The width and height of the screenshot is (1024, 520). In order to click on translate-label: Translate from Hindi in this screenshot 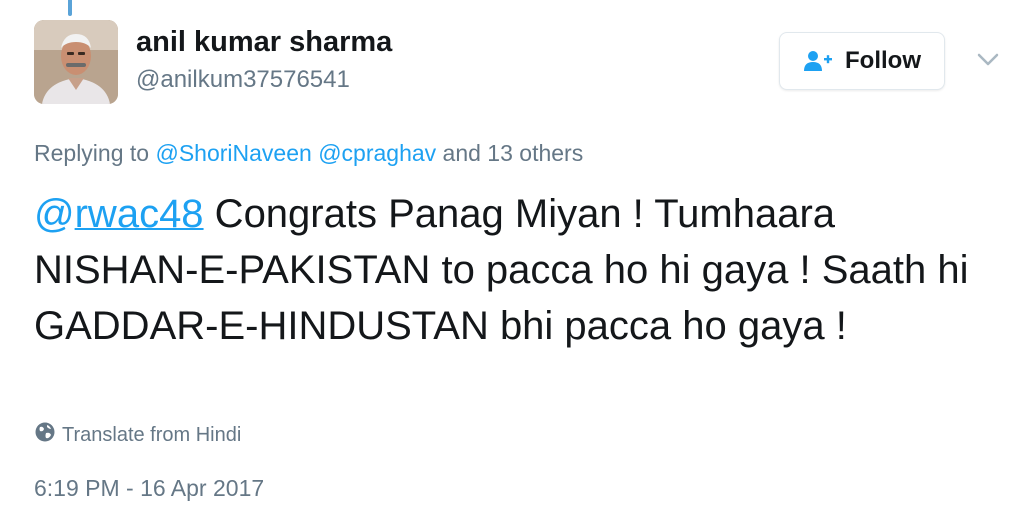, I will do `click(152, 434)`.